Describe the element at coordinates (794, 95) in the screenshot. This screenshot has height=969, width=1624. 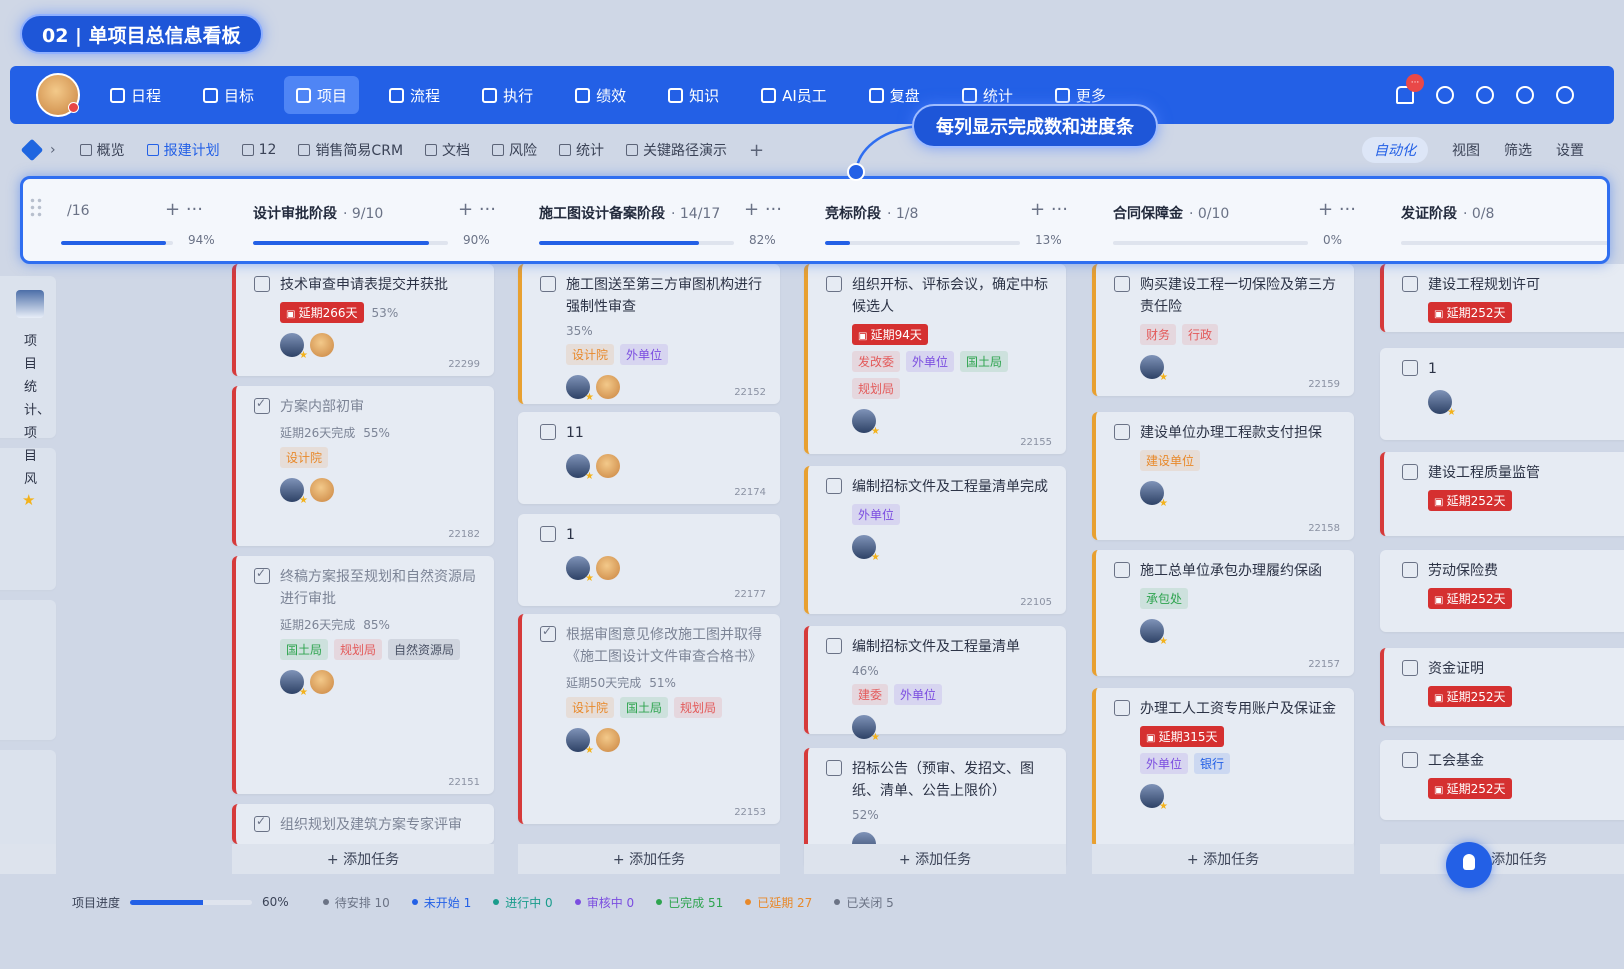
I see `nav-item-7: AI员工` at that location.